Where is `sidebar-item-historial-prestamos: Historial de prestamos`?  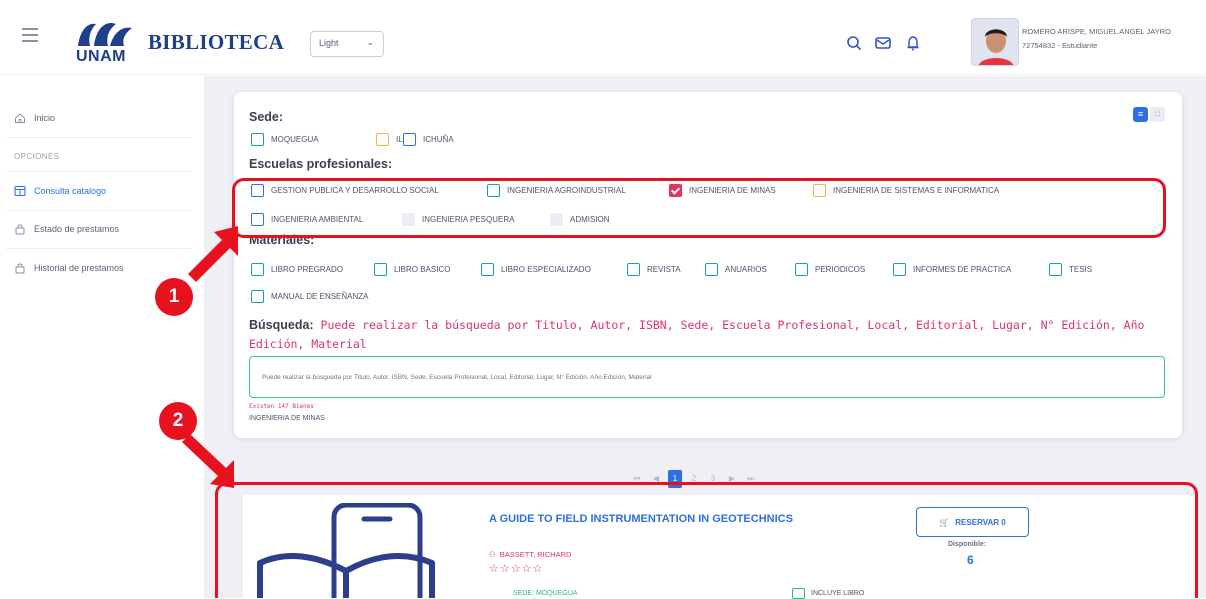 sidebar-item-historial-prestamos: Historial de prestamos is located at coordinates (69, 268).